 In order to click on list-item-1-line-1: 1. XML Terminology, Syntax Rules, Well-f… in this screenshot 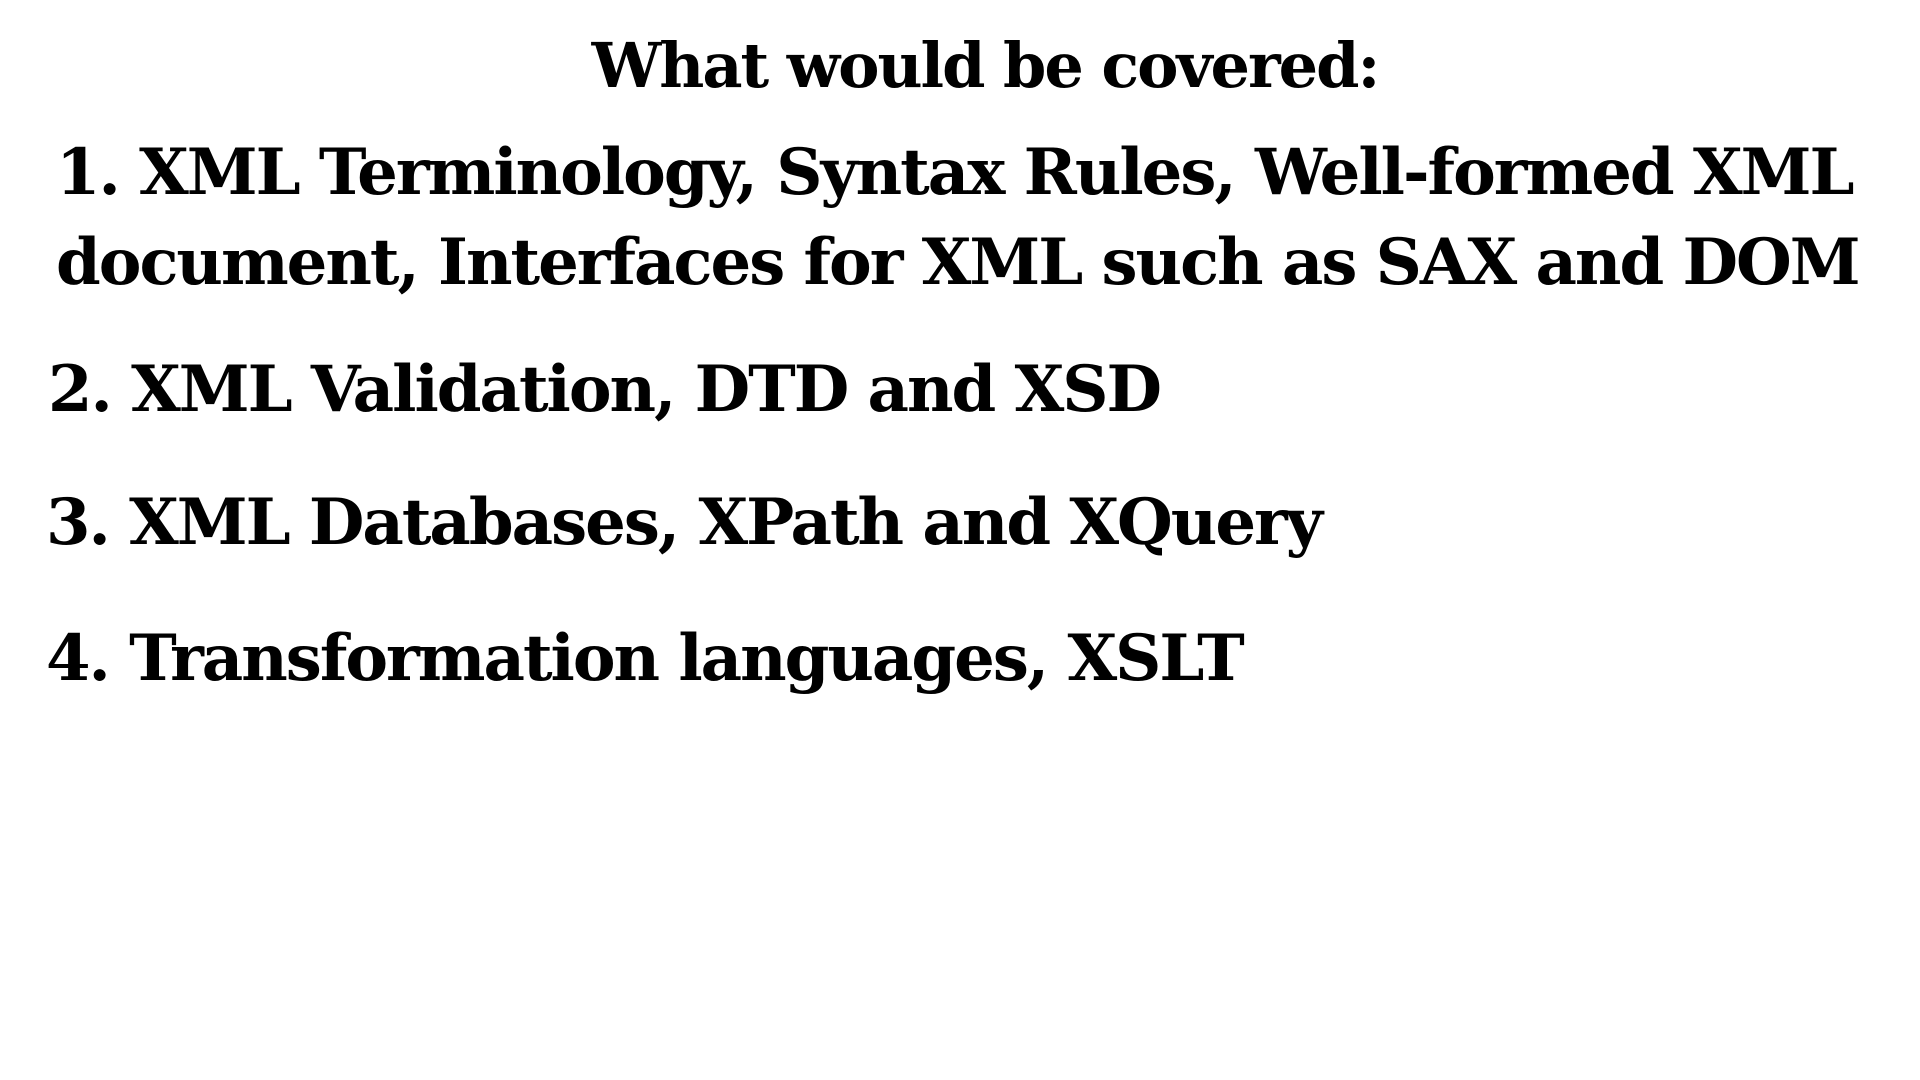, I will do `click(955, 172)`.